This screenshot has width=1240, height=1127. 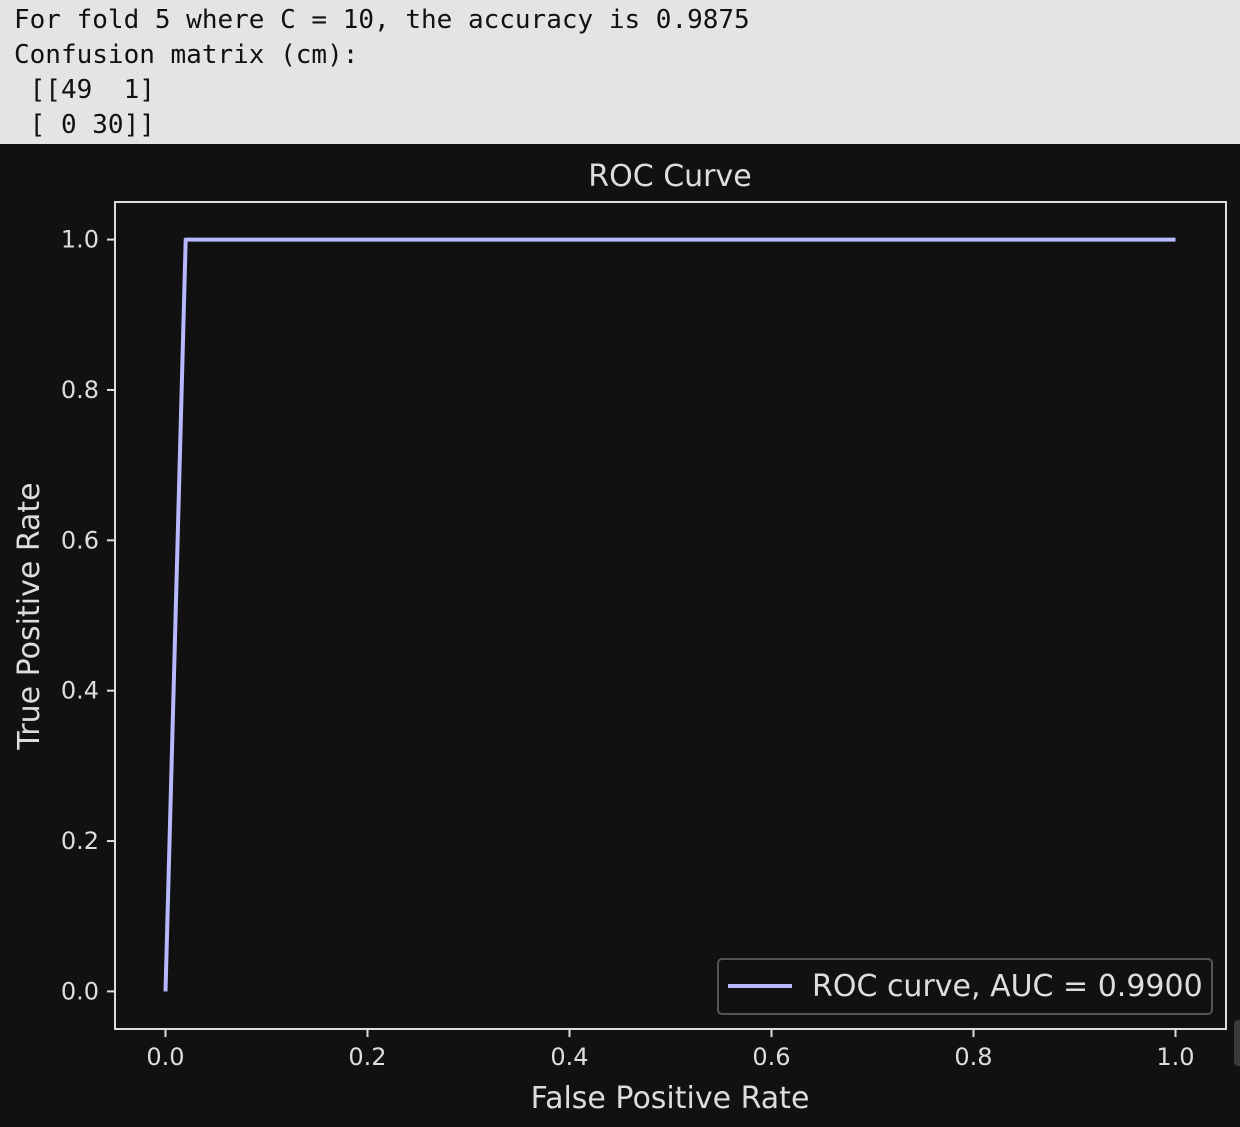 I want to click on x-tick-label: 0.0, so click(x=165, y=1057).